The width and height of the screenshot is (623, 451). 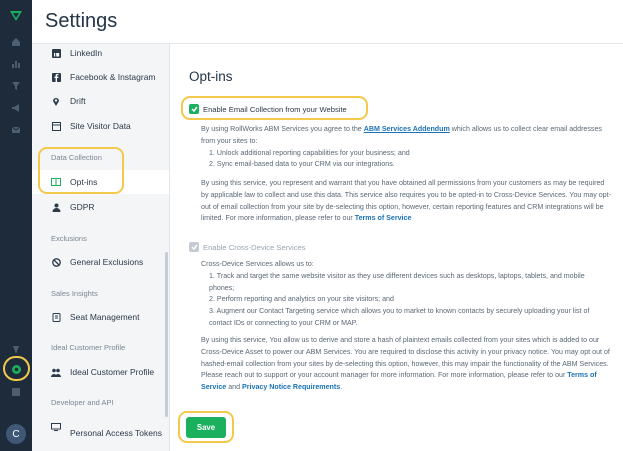 What do you see at coordinates (116, 432) in the screenshot?
I see `sidebar-item-label: Personal Access Tokens` at bounding box center [116, 432].